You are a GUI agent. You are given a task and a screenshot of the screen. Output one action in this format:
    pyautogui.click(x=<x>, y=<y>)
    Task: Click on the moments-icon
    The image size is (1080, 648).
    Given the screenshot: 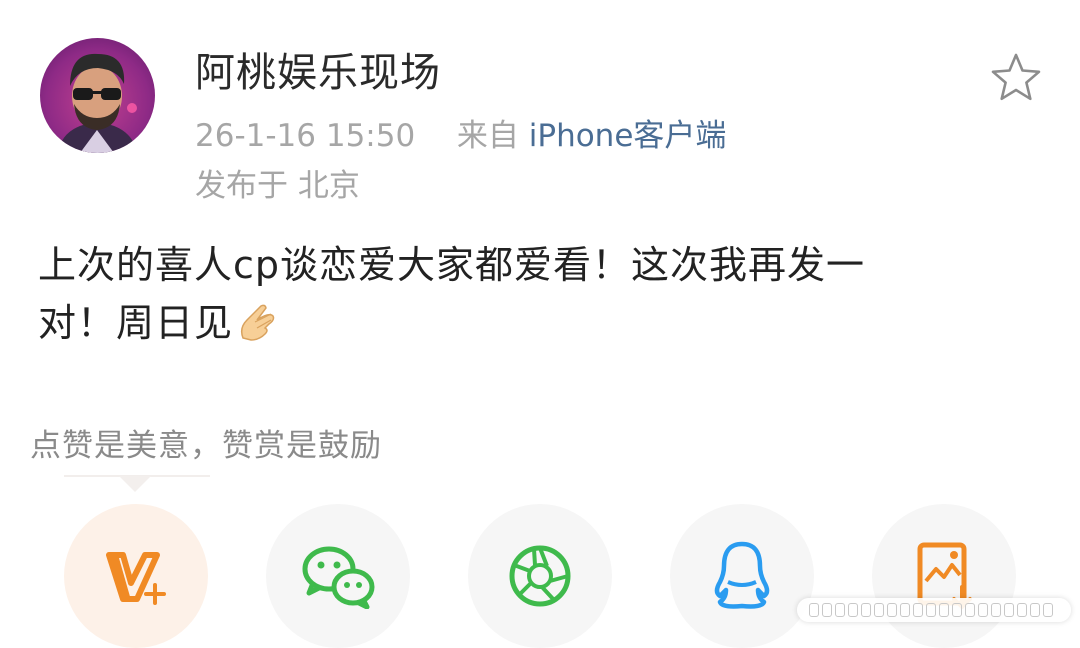 What is the action you would take?
    pyautogui.click(x=540, y=576)
    